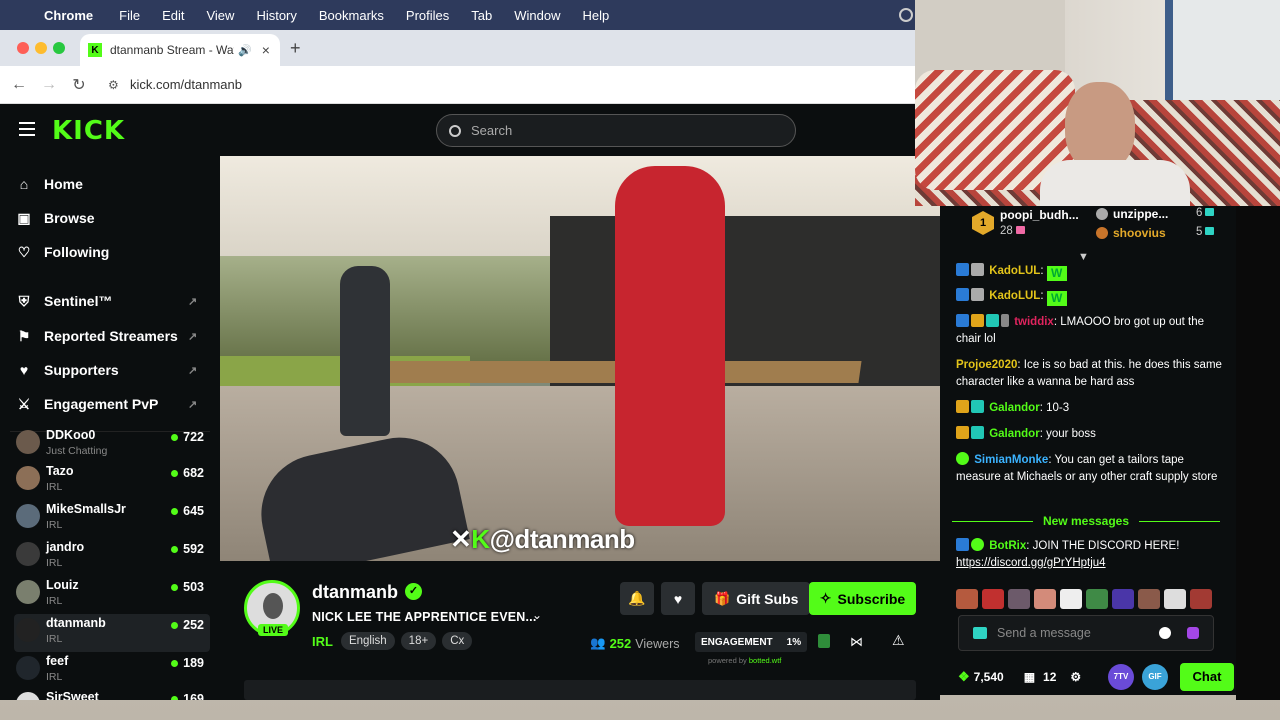 This screenshot has width=1280, height=720. I want to click on points-value: 7,540, so click(989, 677).